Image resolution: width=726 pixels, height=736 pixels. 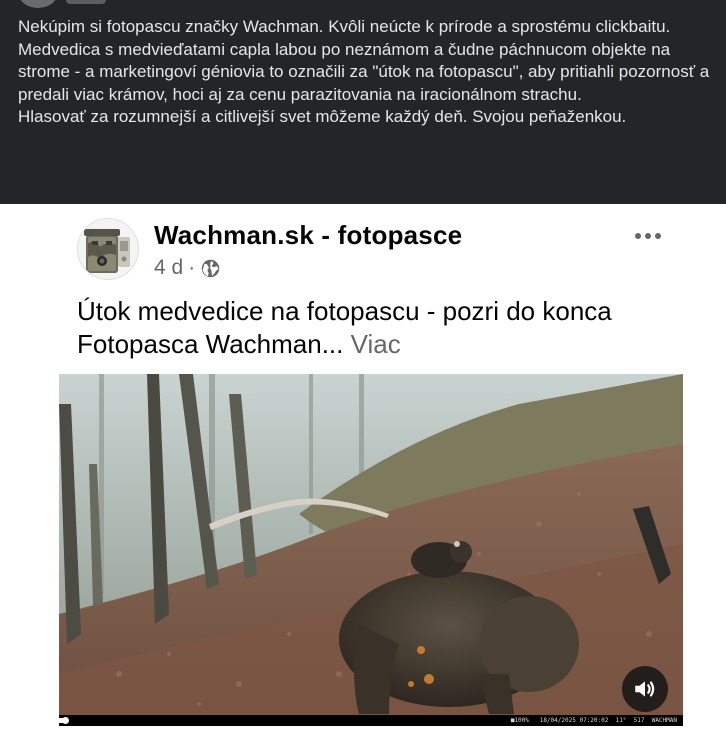 I want to click on more-options-button, so click(x=648, y=236).